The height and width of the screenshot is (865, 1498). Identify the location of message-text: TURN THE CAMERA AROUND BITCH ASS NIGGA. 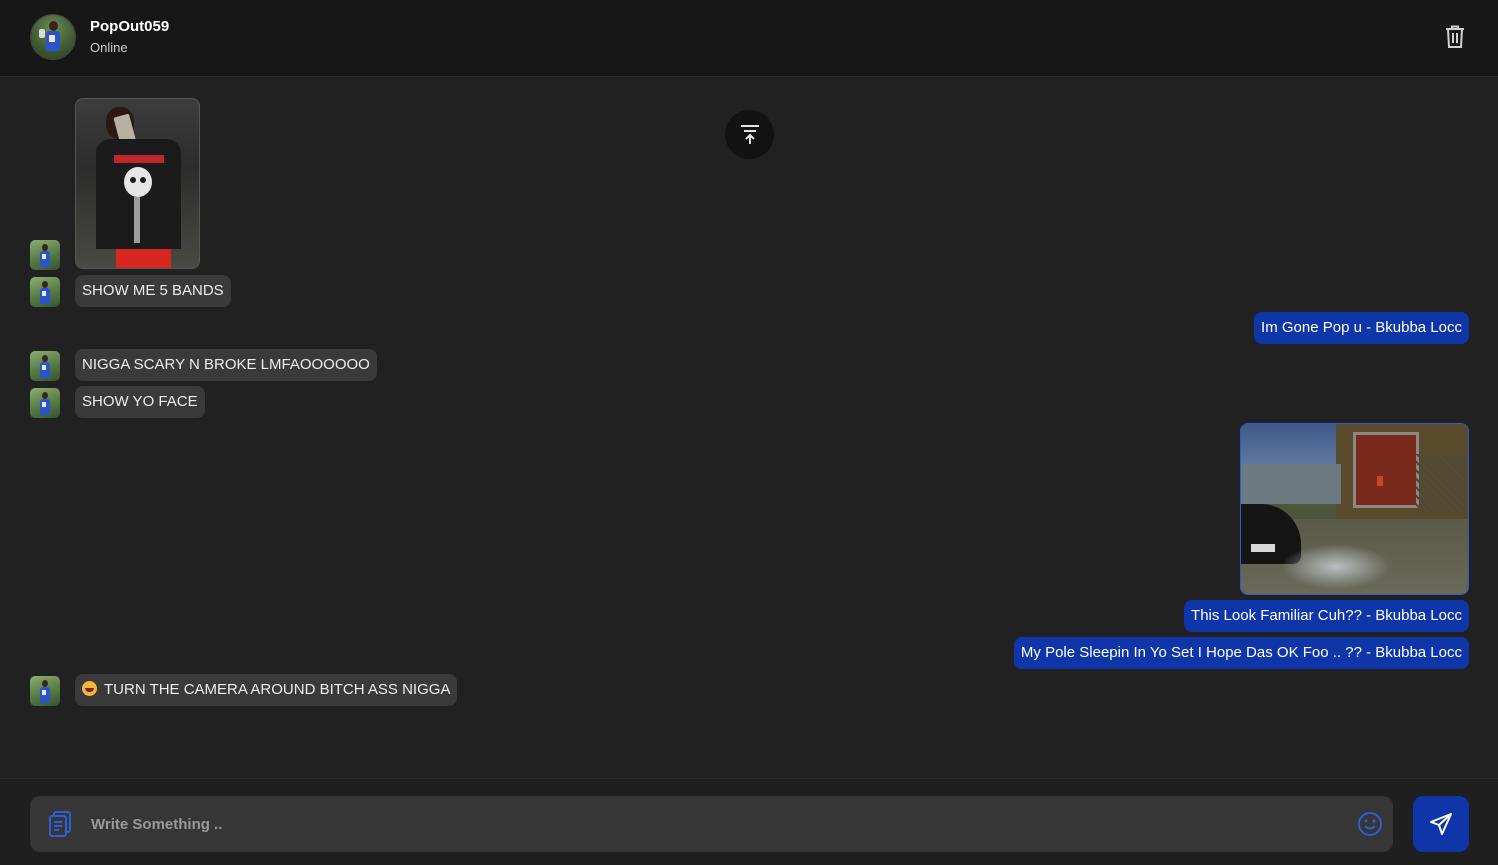
(277, 689).